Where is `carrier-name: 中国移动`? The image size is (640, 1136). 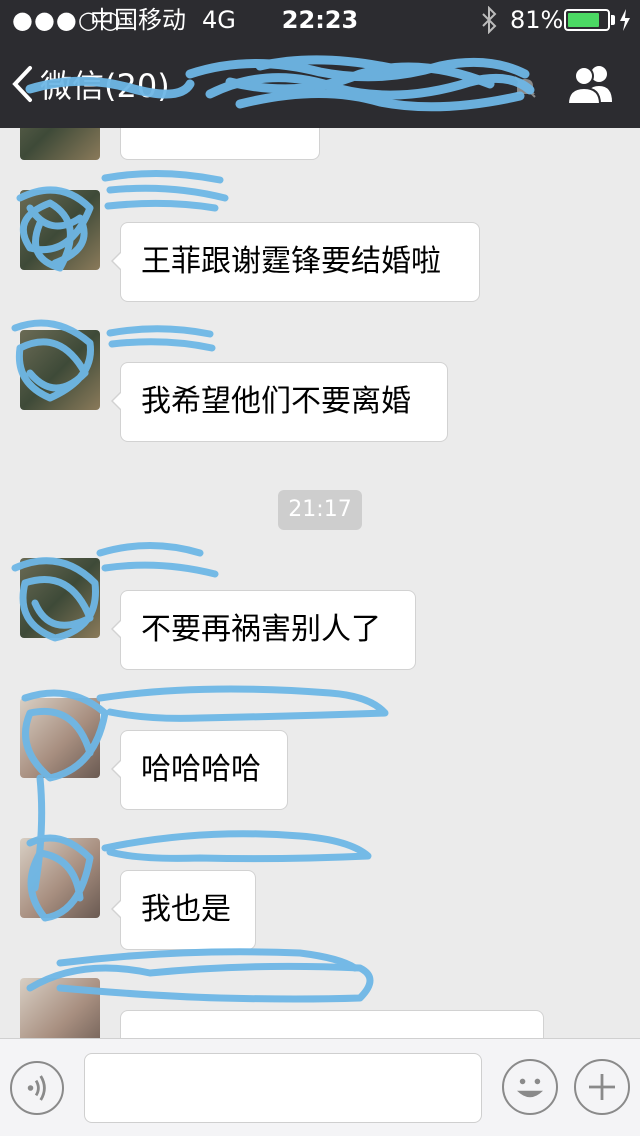
carrier-name: 中国移动 is located at coordinates (138, 20).